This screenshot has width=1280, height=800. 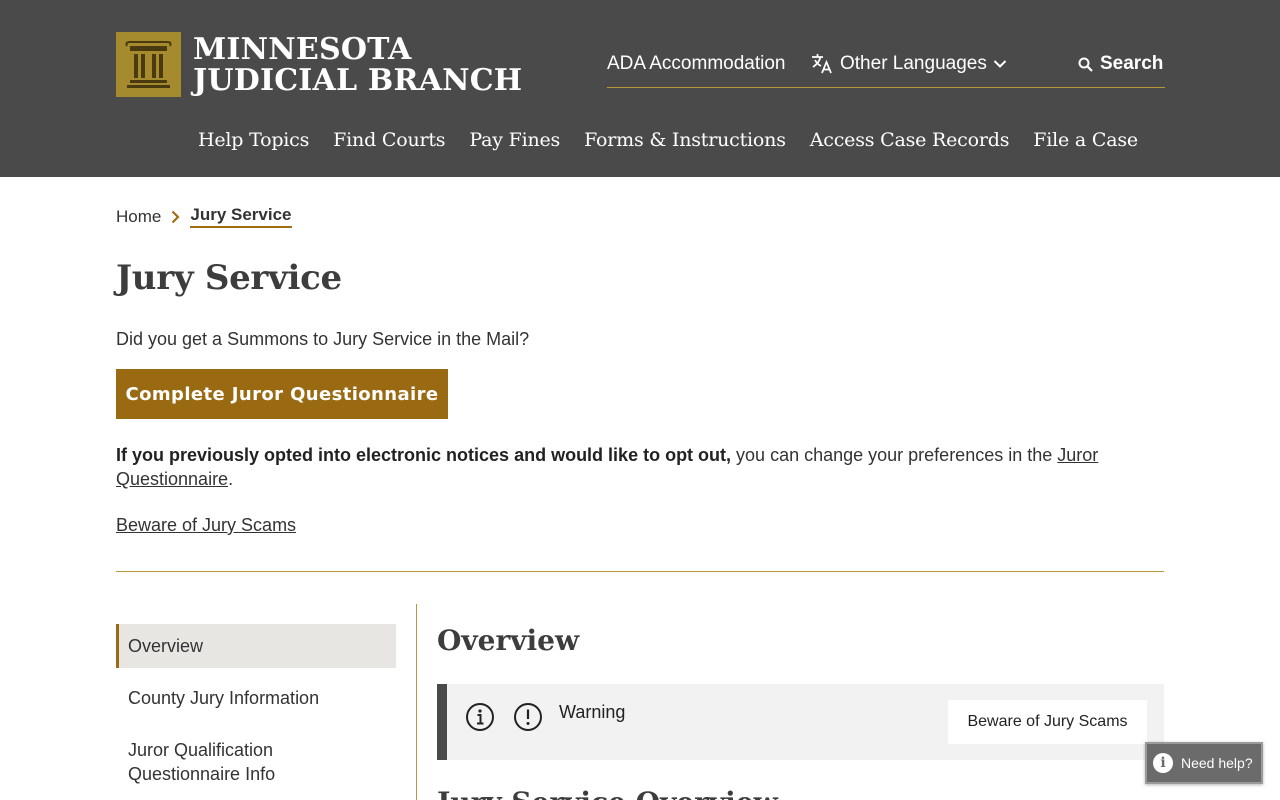 I want to click on content-divider, so click(x=416, y=702).